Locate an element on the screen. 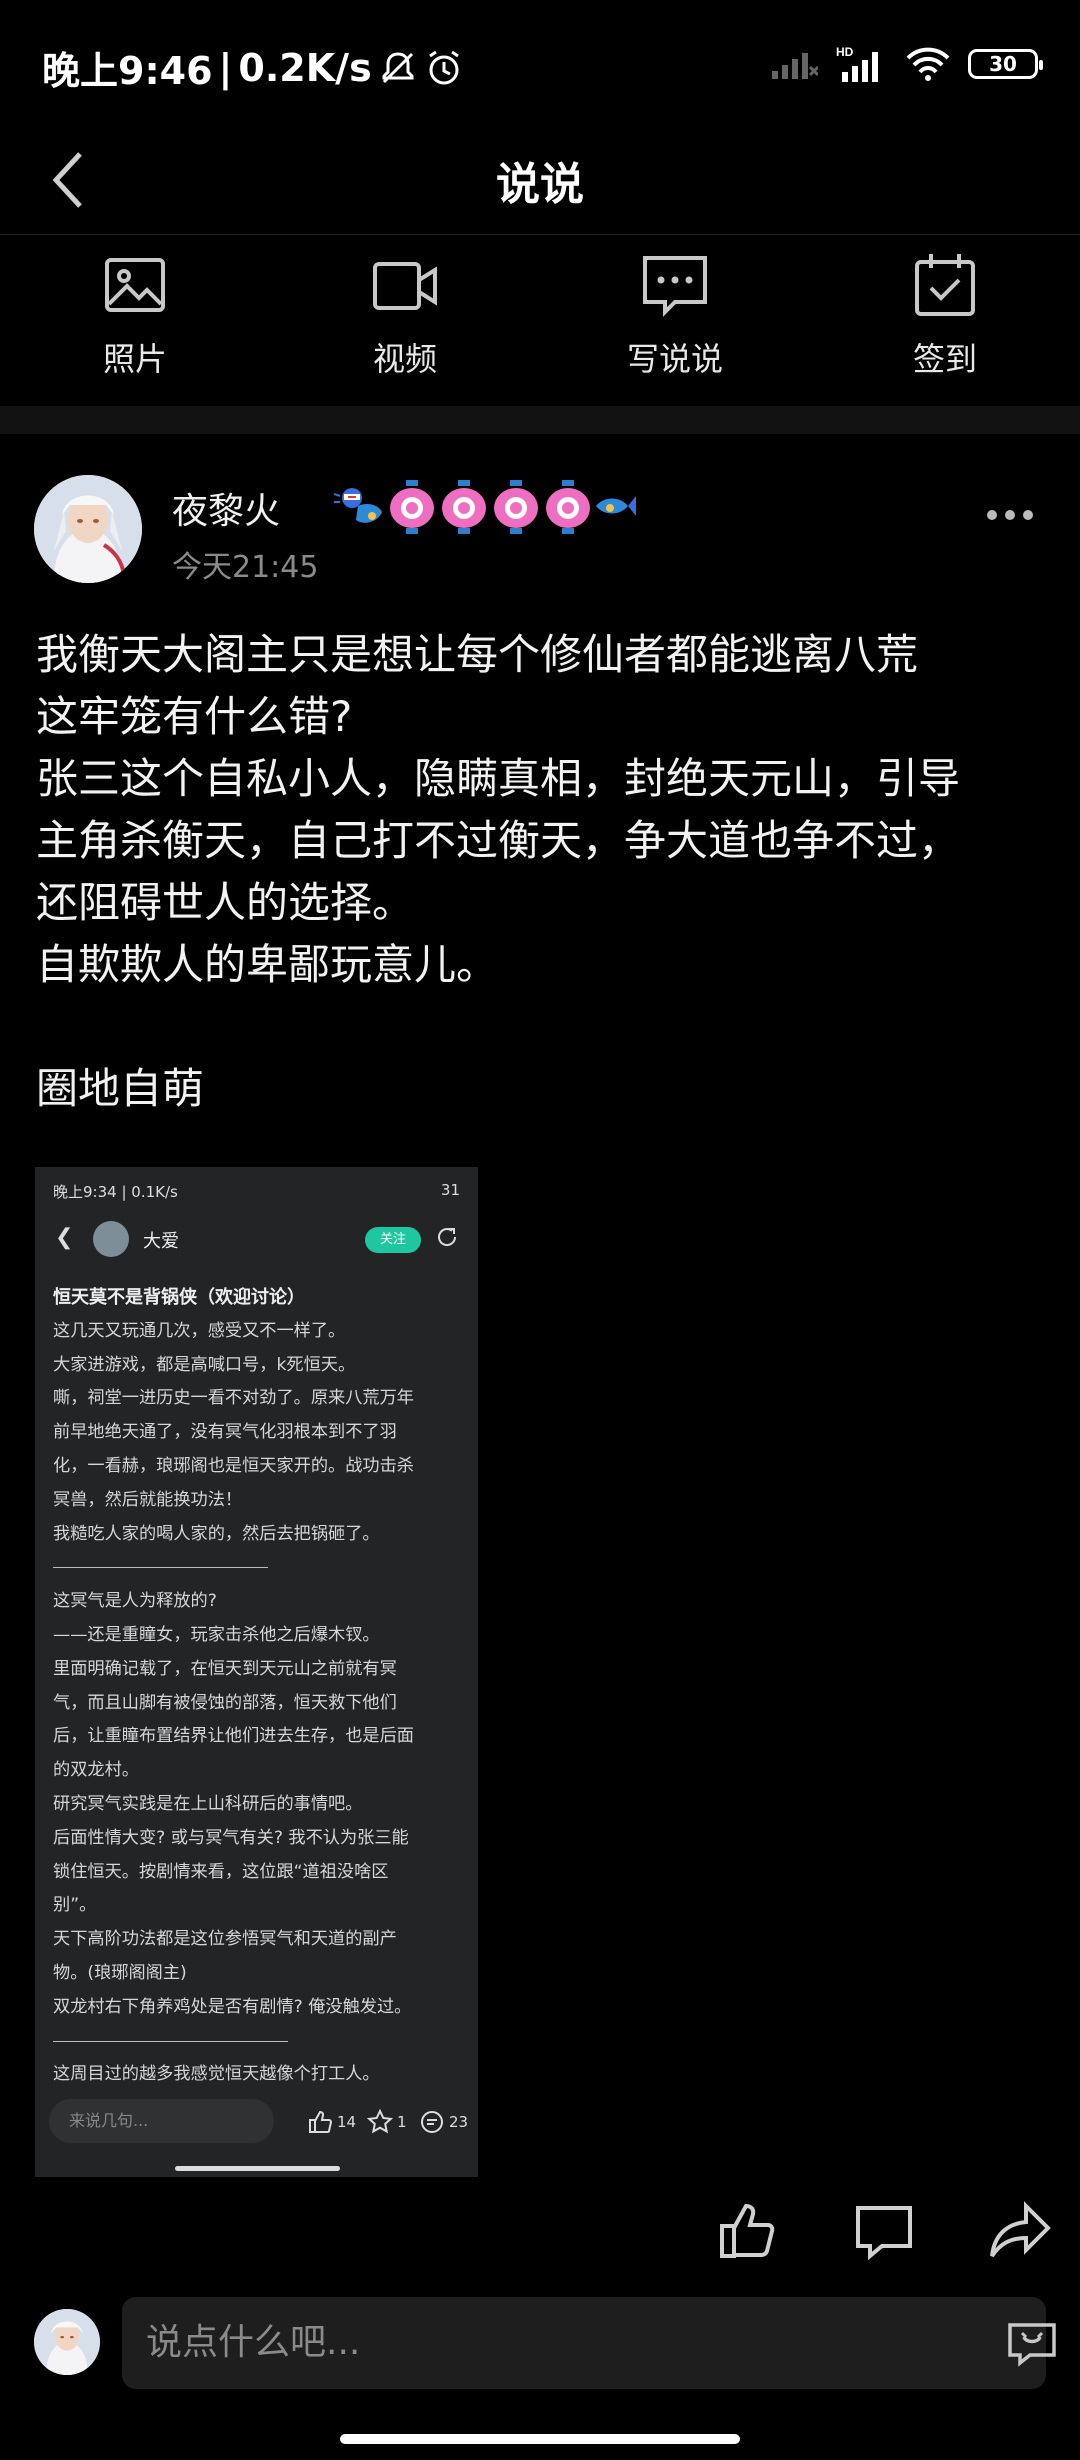  thumbs-up-icon is located at coordinates (321, 2121).